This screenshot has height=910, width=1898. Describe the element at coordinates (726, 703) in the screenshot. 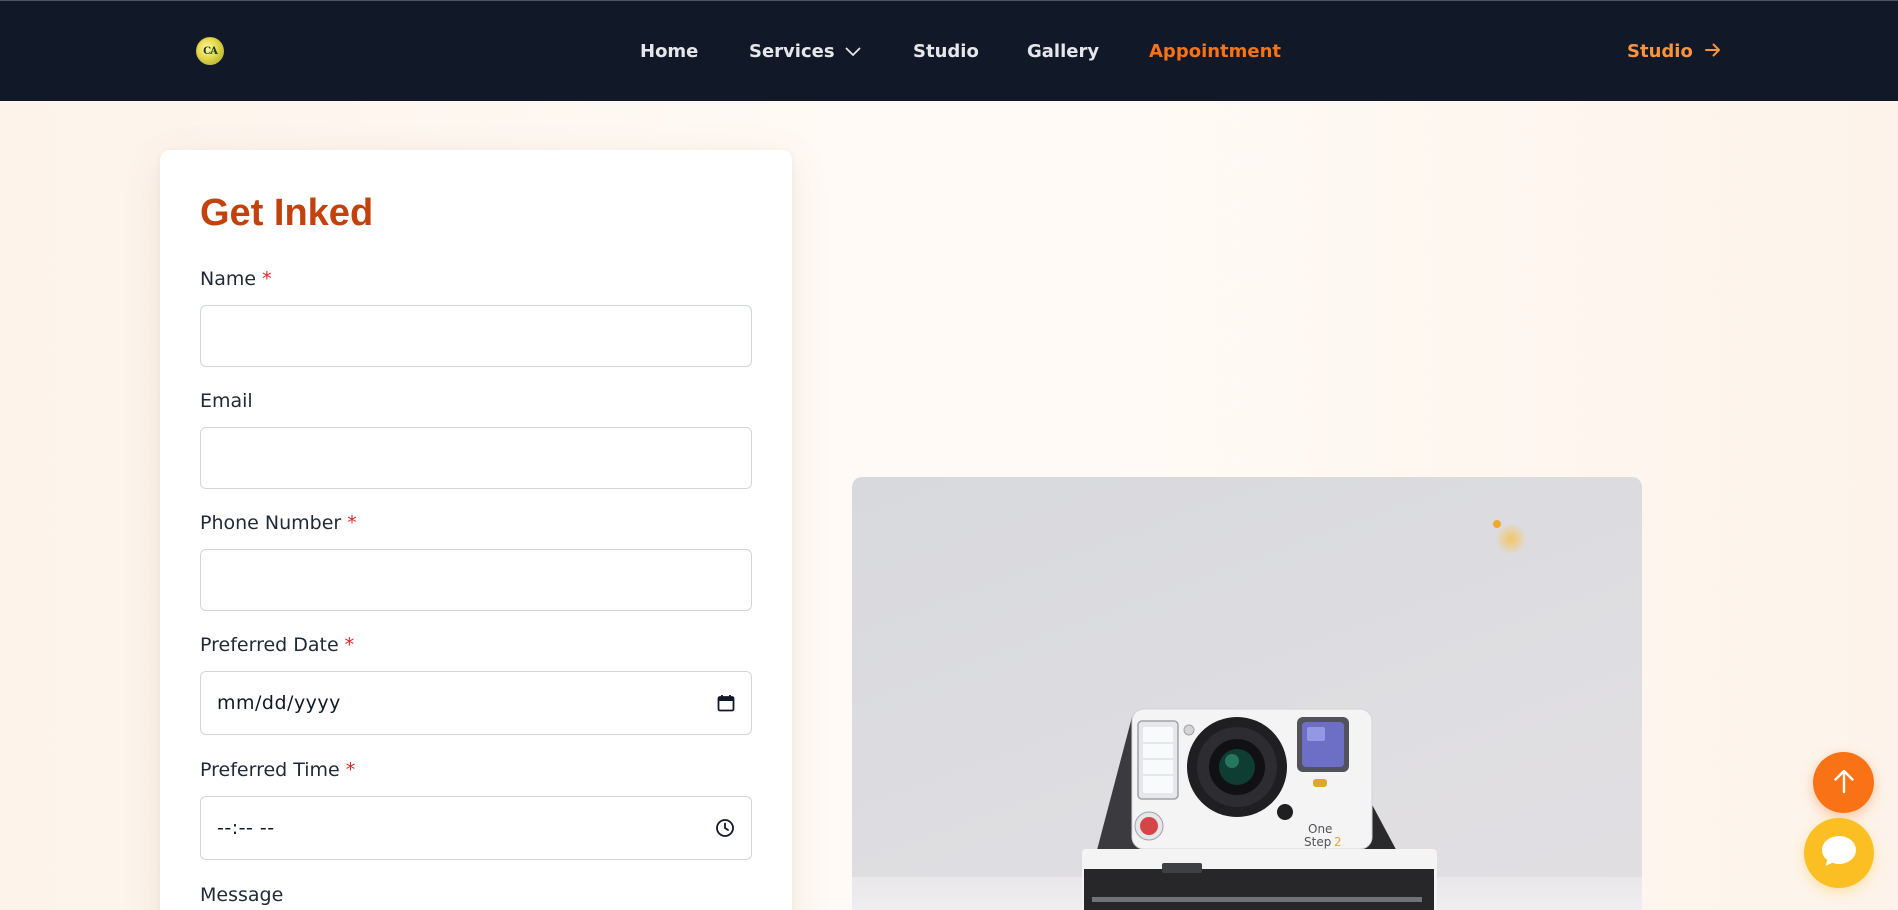

I see `calendar-icon` at that location.